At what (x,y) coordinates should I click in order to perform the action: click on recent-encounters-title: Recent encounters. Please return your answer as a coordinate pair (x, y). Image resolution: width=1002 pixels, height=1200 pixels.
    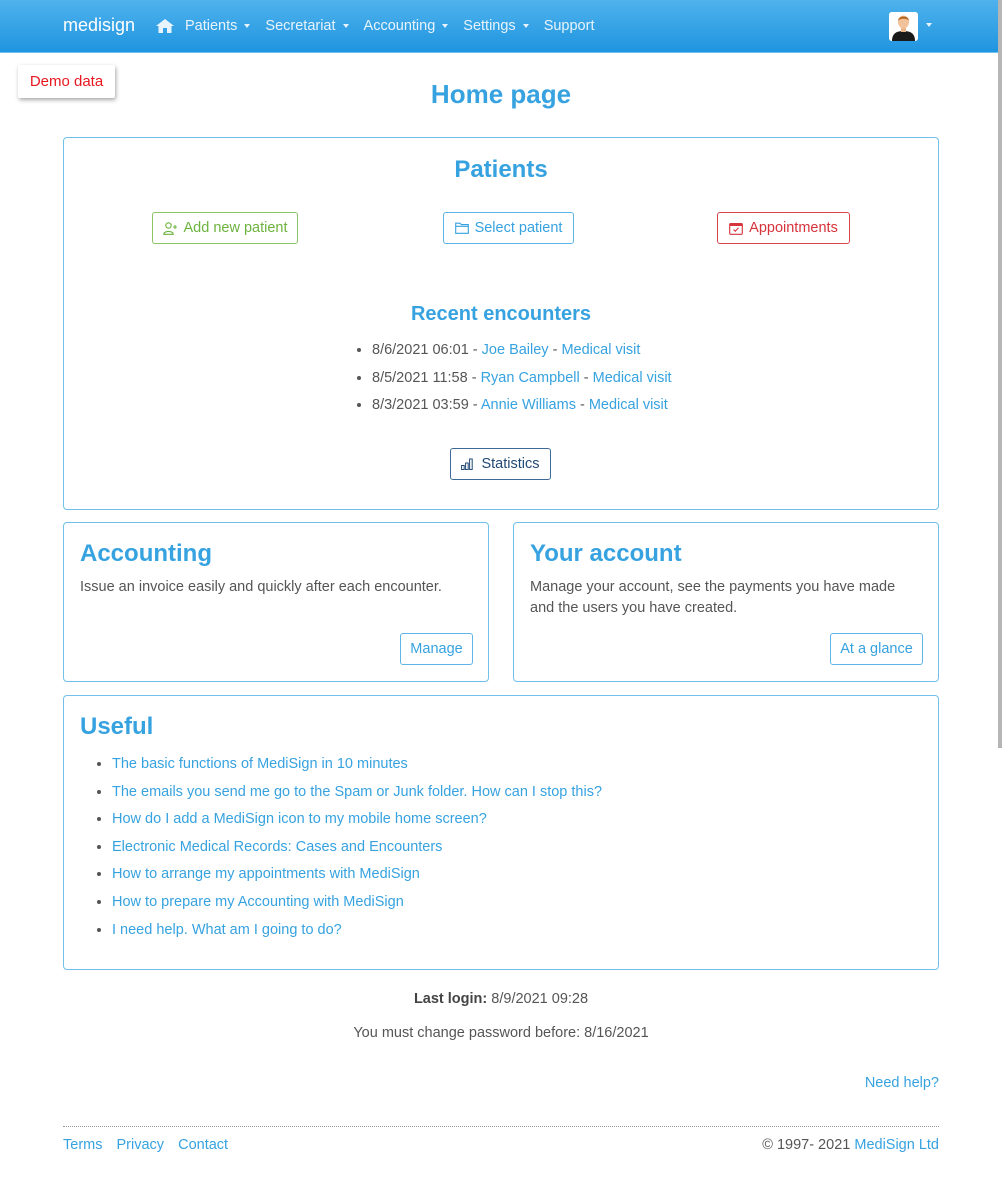
    Looking at the image, I should click on (501, 314).